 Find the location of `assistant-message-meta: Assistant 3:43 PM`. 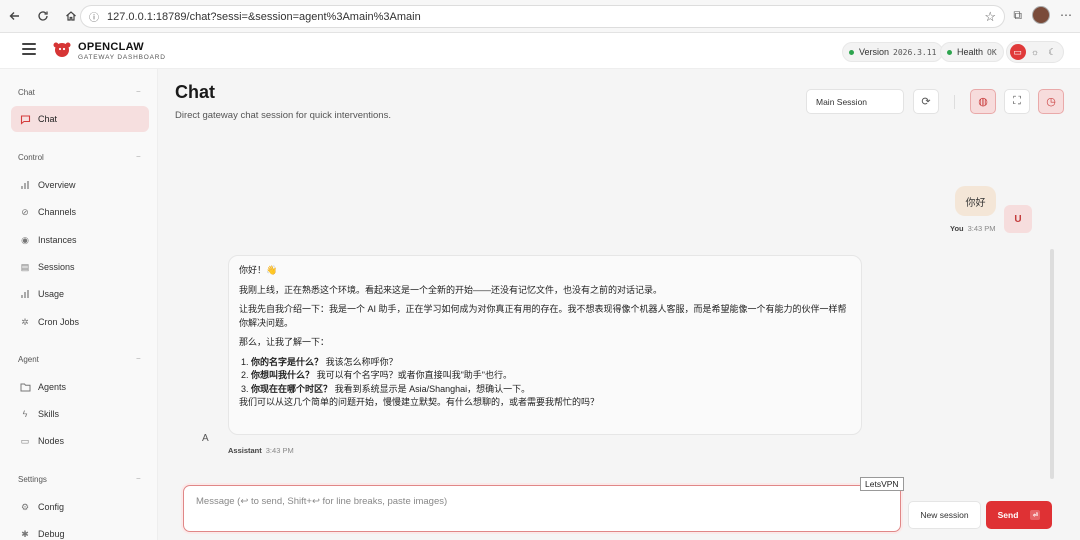

assistant-message-meta: Assistant 3:43 PM is located at coordinates (261, 450).